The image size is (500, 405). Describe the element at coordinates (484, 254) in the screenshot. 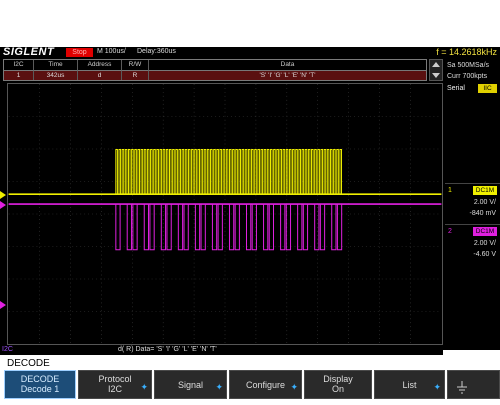

I see `vertical-offset: -4.60 V` at that location.